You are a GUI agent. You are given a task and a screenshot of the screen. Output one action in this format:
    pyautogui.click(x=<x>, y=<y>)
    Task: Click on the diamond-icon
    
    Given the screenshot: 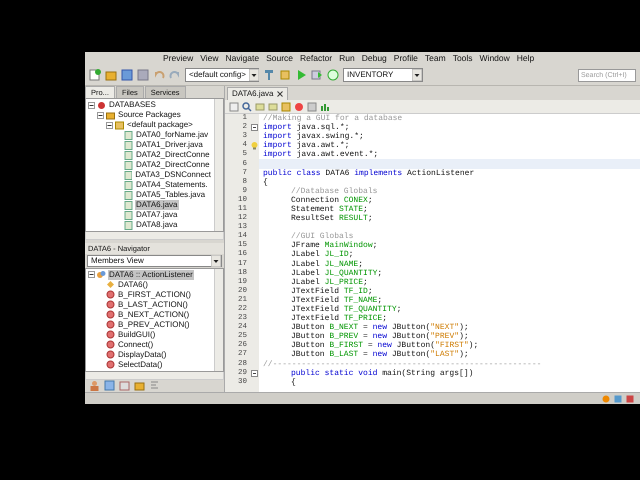 What is the action you would take?
    pyautogui.click(x=110, y=285)
    